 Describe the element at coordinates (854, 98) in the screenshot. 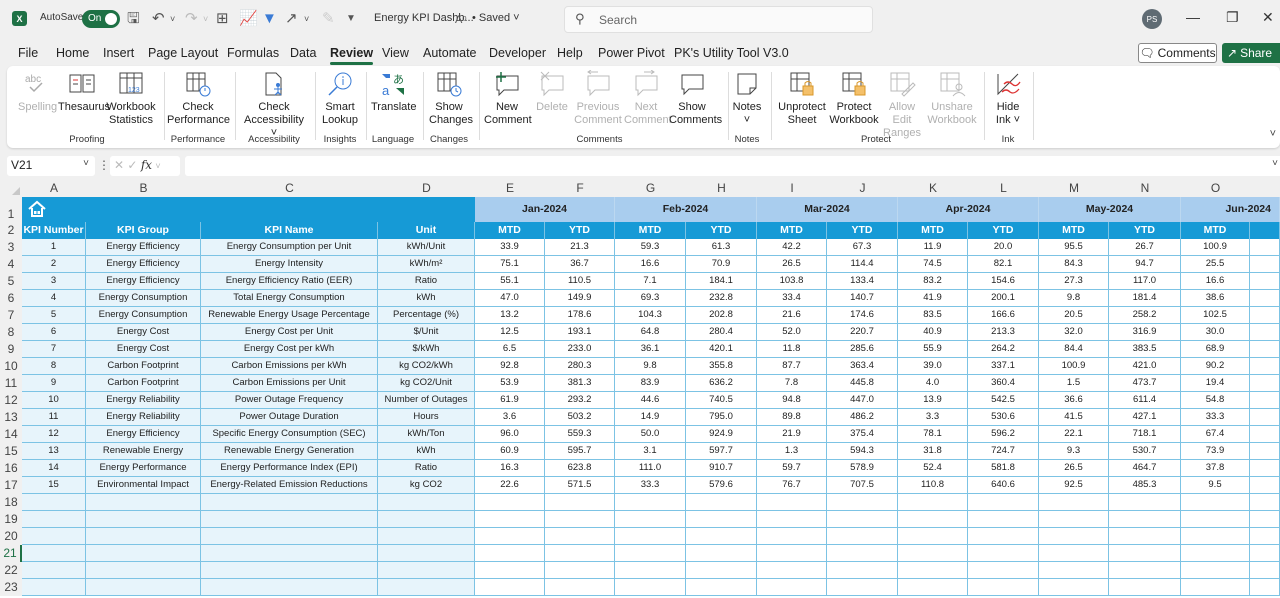

I see `protect-workbook-button: Protect Workbook` at that location.